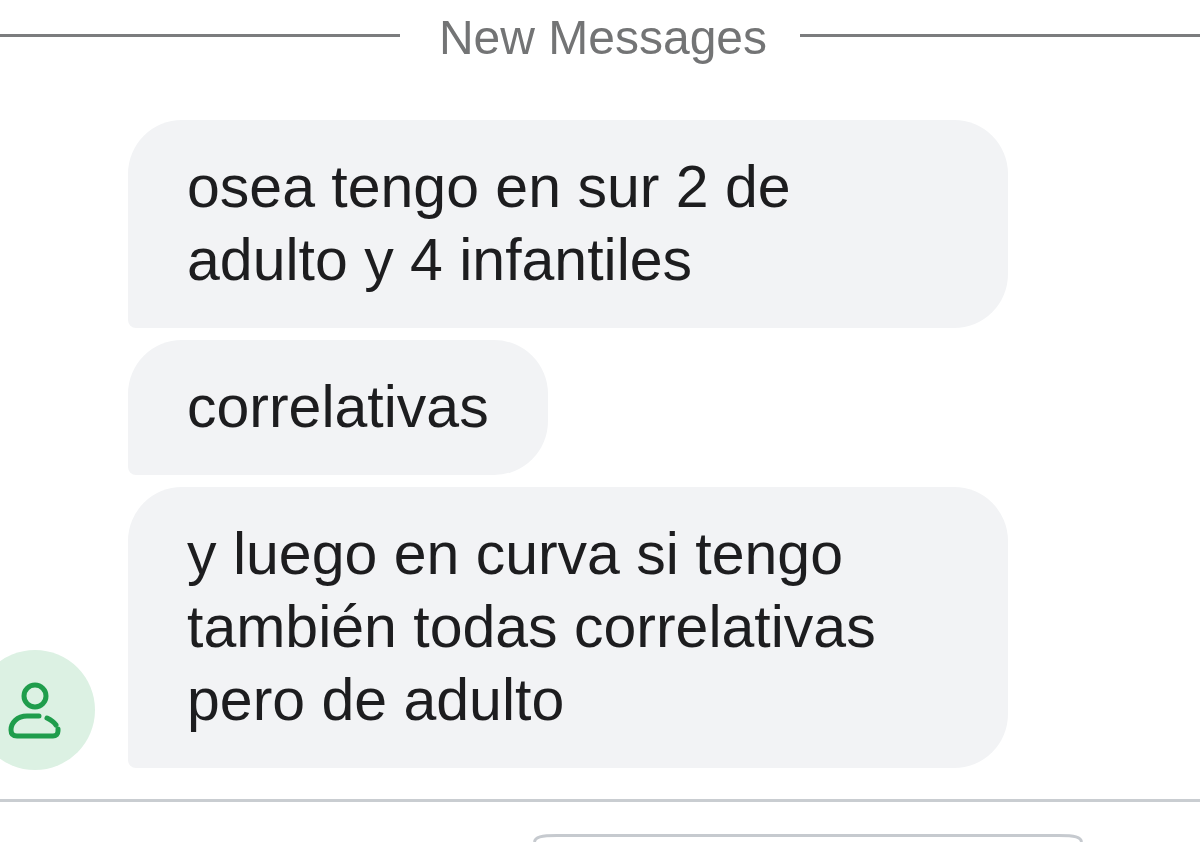 This screenshot has height=843, width=1200. I want to click on text-field, so click(808, 838).